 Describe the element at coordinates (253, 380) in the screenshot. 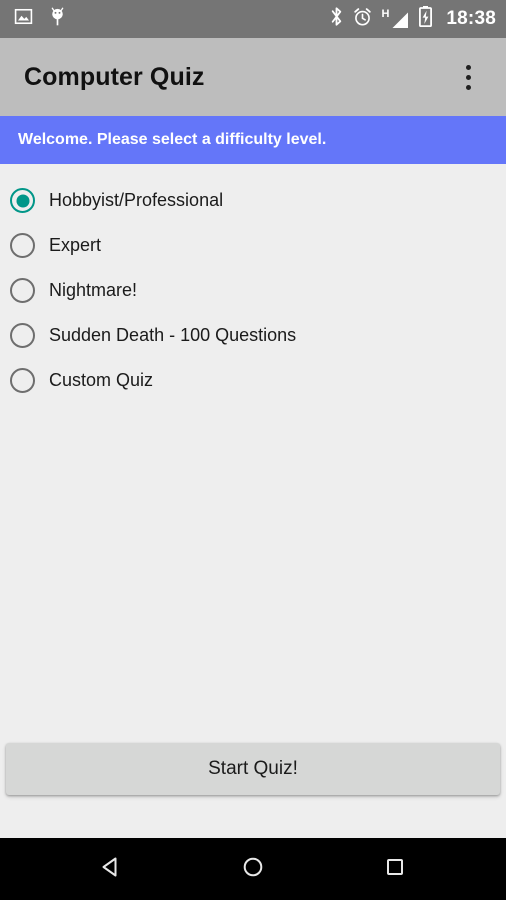

I see `radio-option-custom-quiz: Custom Quiz` at that location.